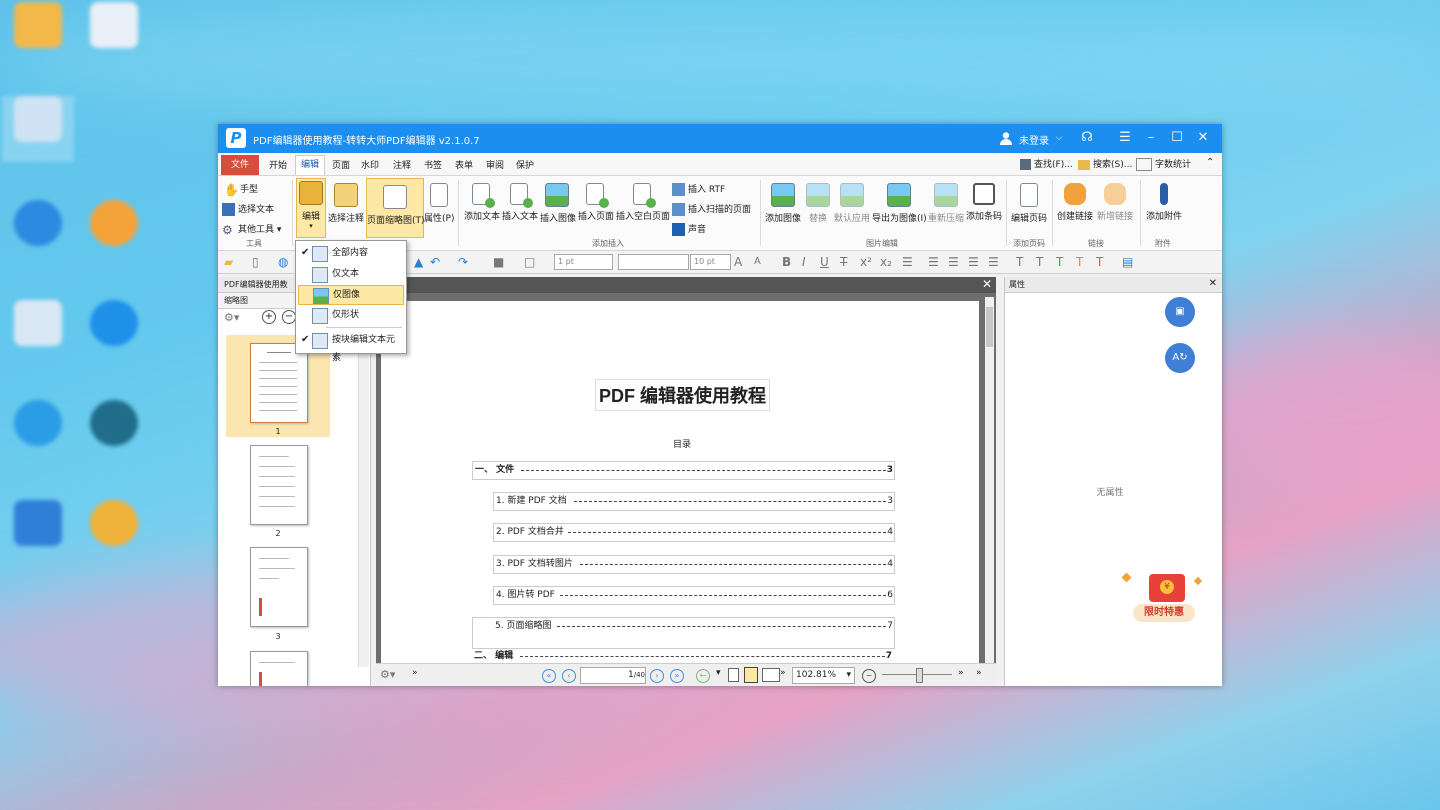 The width and height of the screenshot is (1440, 810). Describe the element at coordinates (657, 676) in the screenshot. I see `next-page-icon: ›` at that location.